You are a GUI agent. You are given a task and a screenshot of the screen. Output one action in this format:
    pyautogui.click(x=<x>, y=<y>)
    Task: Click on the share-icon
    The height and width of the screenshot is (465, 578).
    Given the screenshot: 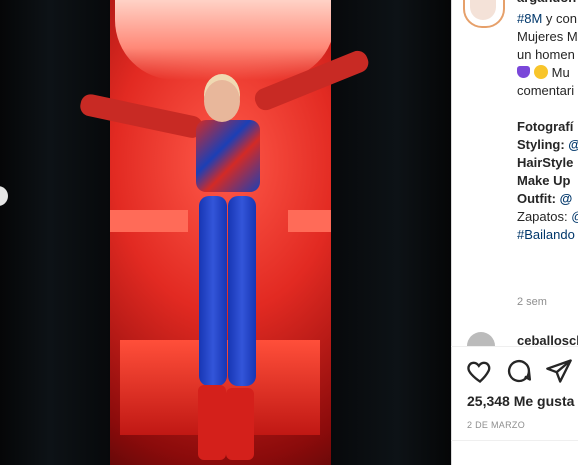 What is the action you would take?
    pyautogui.click(x=559, y=371)
    